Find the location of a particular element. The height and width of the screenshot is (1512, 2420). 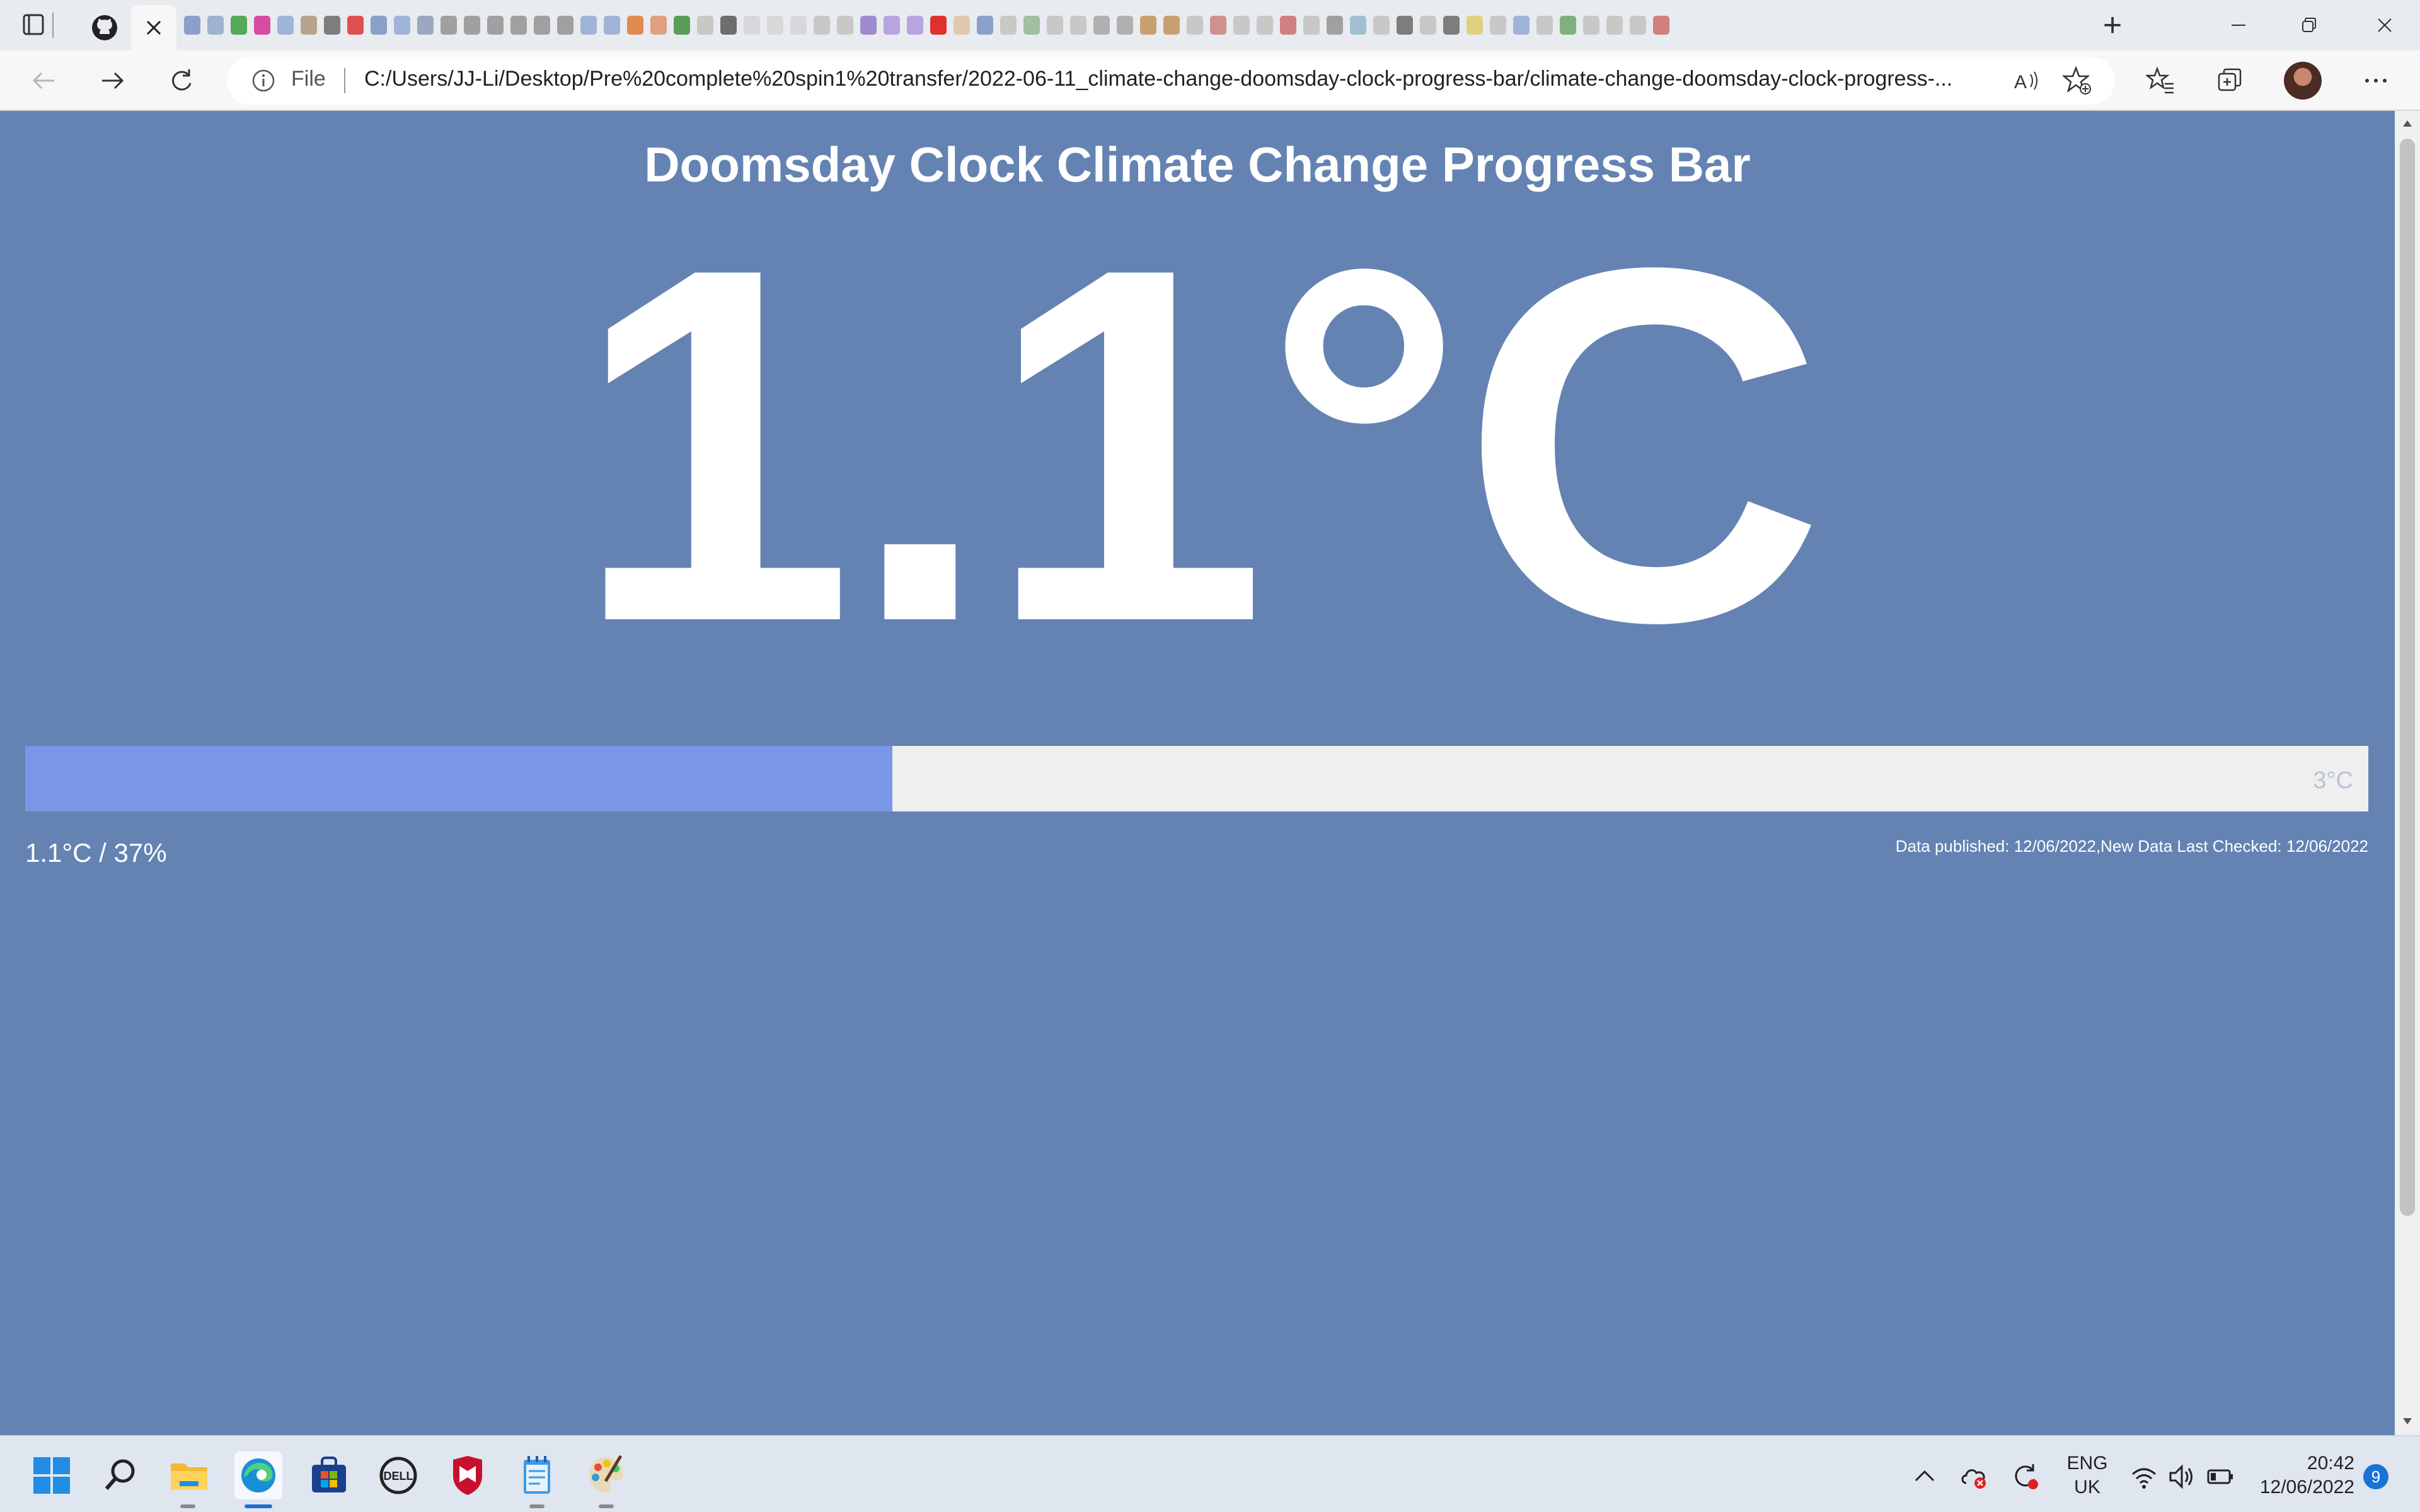

info-icon is located at coordinates (263, 80).